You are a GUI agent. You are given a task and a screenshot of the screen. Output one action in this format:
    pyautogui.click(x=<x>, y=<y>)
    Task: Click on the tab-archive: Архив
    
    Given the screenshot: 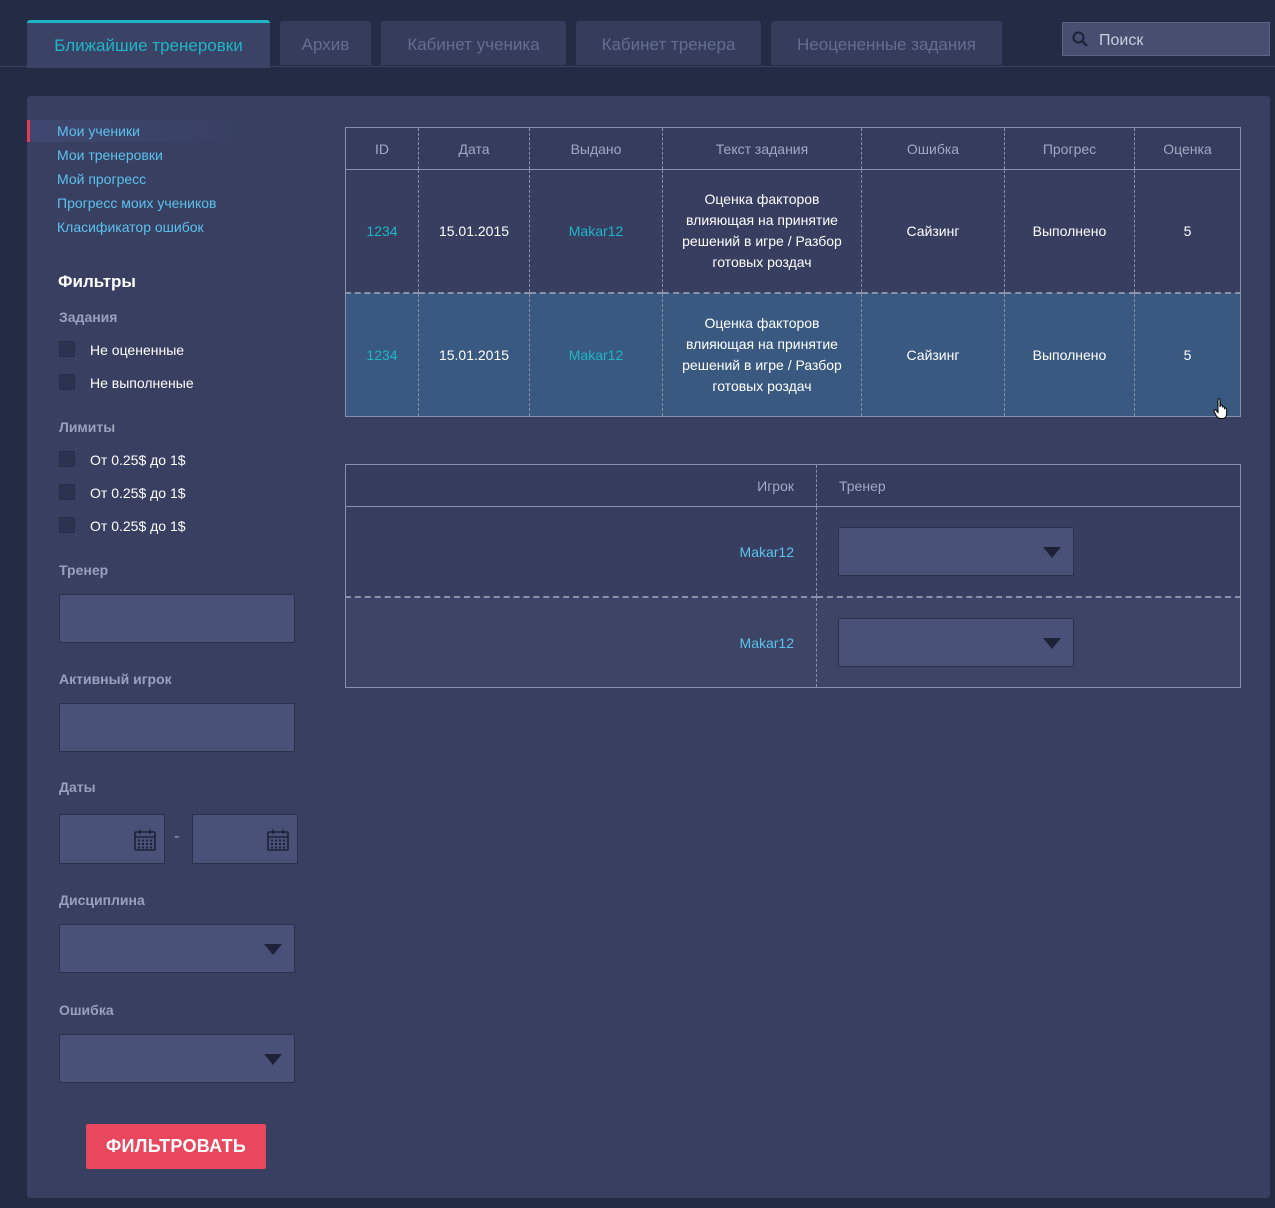 What is the action you would take?
    pyautogui.click(x=325, y=43)
    